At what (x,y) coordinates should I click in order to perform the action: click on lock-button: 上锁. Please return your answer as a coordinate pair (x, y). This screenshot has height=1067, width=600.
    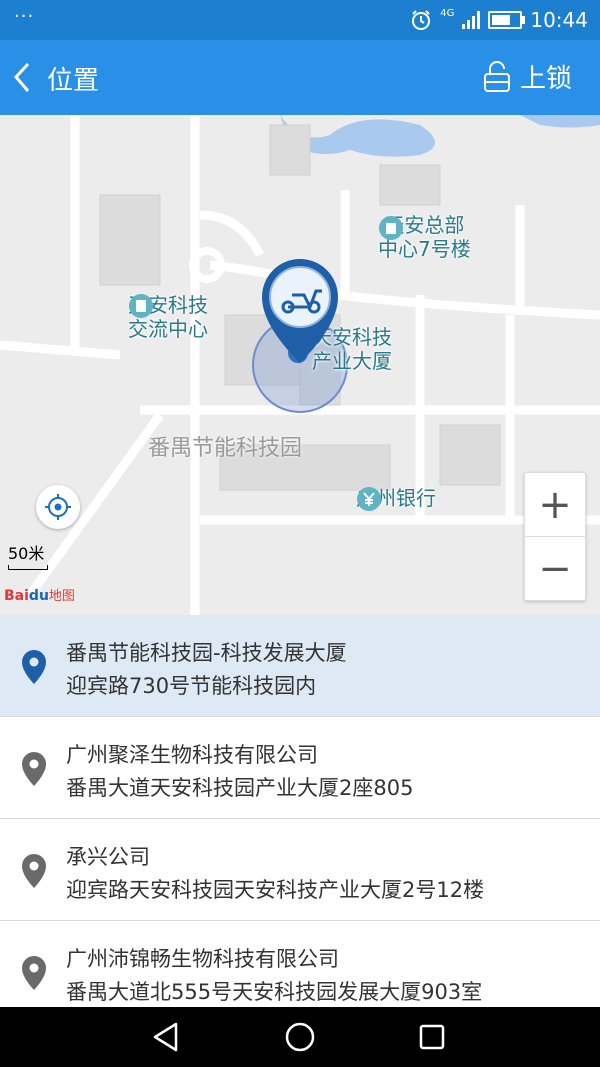
    Looking at the image, I should click on (527, 76).